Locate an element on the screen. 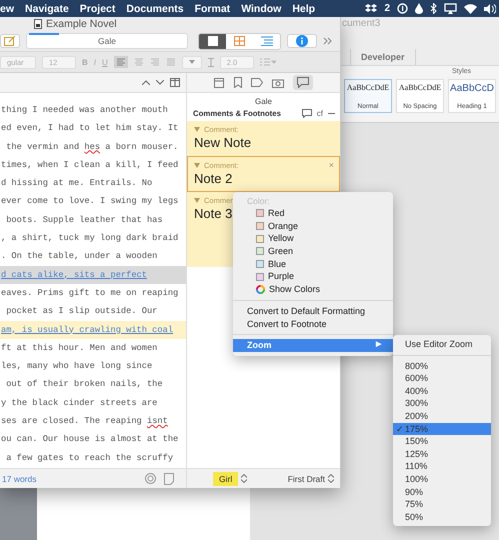 The image size is (499, 540). text-line: . On the table, under a wooden is located at coordinates (79, 257).